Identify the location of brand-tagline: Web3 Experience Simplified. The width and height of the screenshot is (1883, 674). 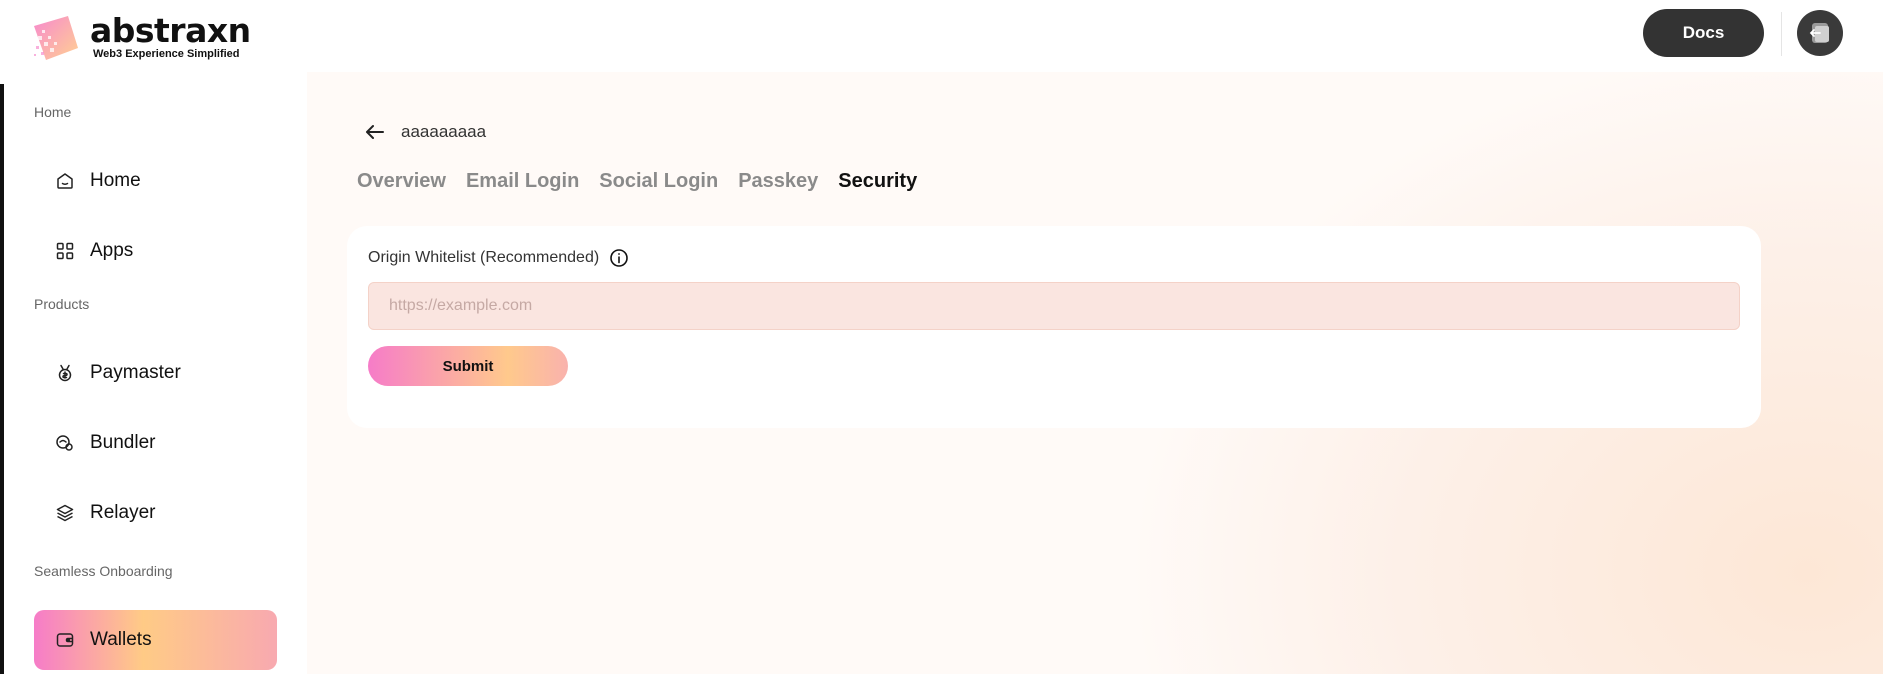
(166, 54).